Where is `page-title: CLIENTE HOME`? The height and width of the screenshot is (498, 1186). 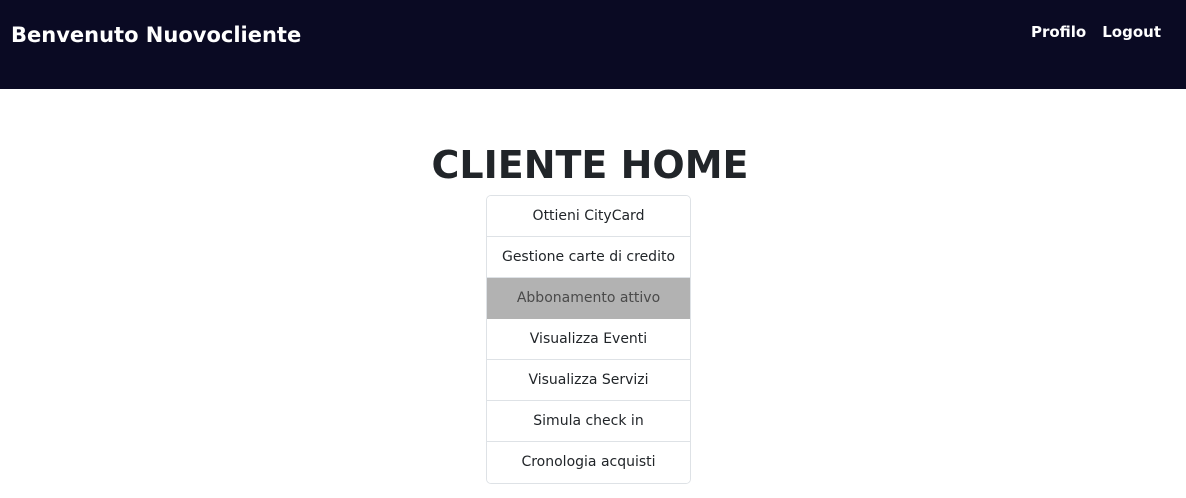 page-title: CLIENTE HOME is located at coordinates (590, 165).